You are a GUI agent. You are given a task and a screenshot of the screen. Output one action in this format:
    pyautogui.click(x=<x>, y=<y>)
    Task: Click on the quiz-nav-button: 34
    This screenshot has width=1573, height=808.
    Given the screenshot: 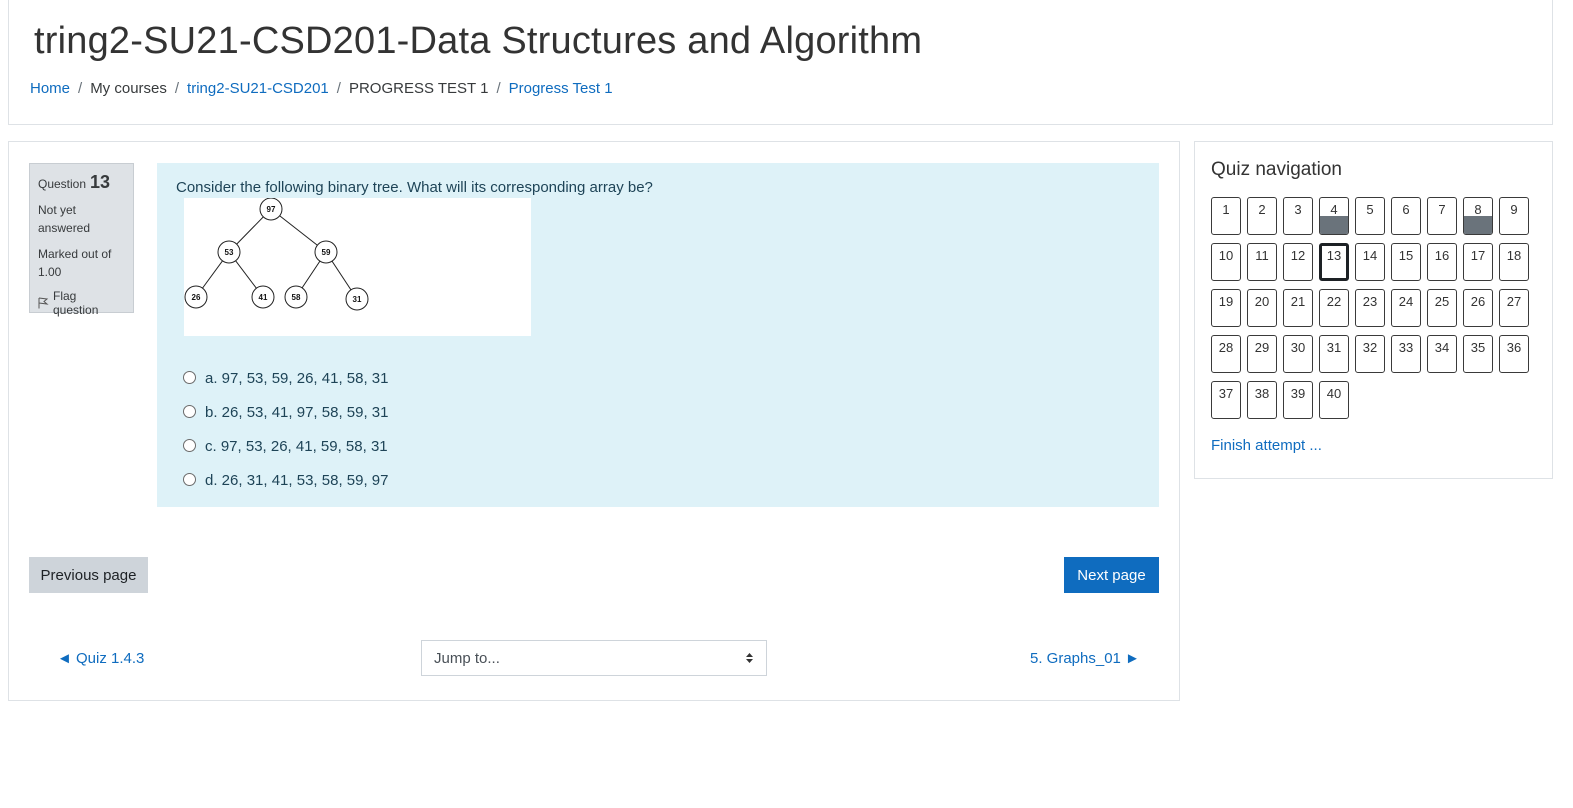 What is the action you would take?
    pyautogui.click(x=1442, y=354)
    